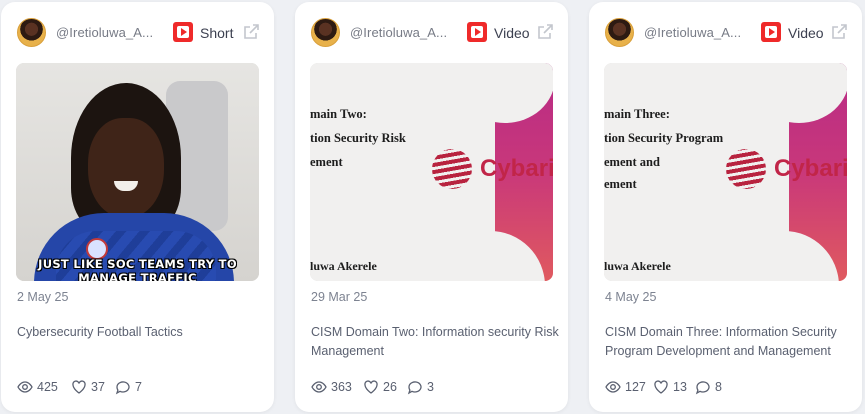 The image size is (865, 414). What do you see at coordinates (637, 114) in the screenshot?
I see `slide-title-line: main Three:` at bounding box center [637, 114].